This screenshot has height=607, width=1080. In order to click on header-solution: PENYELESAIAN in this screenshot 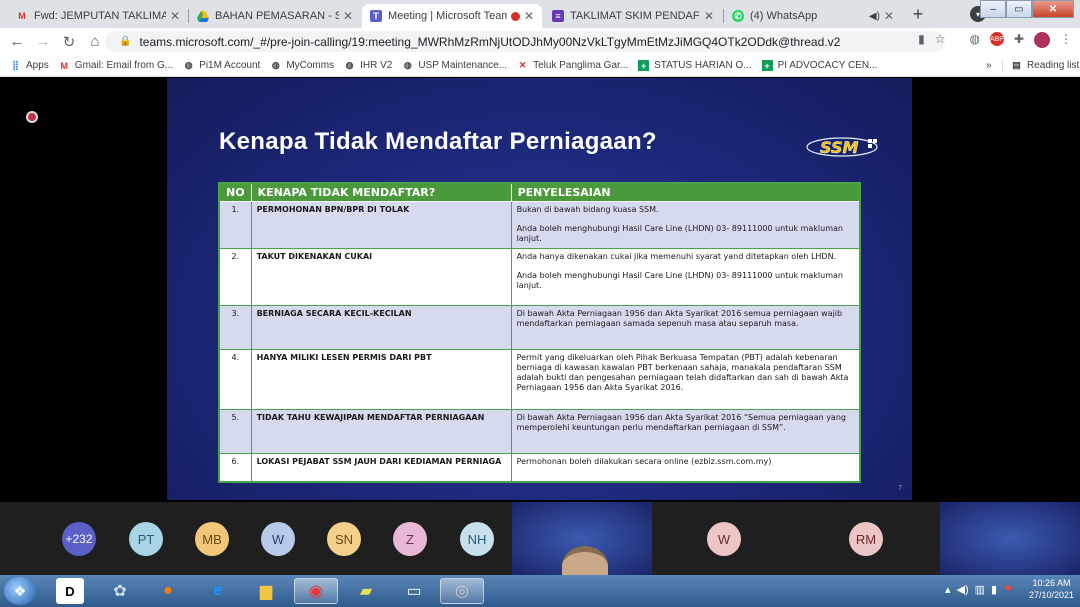, I will do `click(685, 192)`.